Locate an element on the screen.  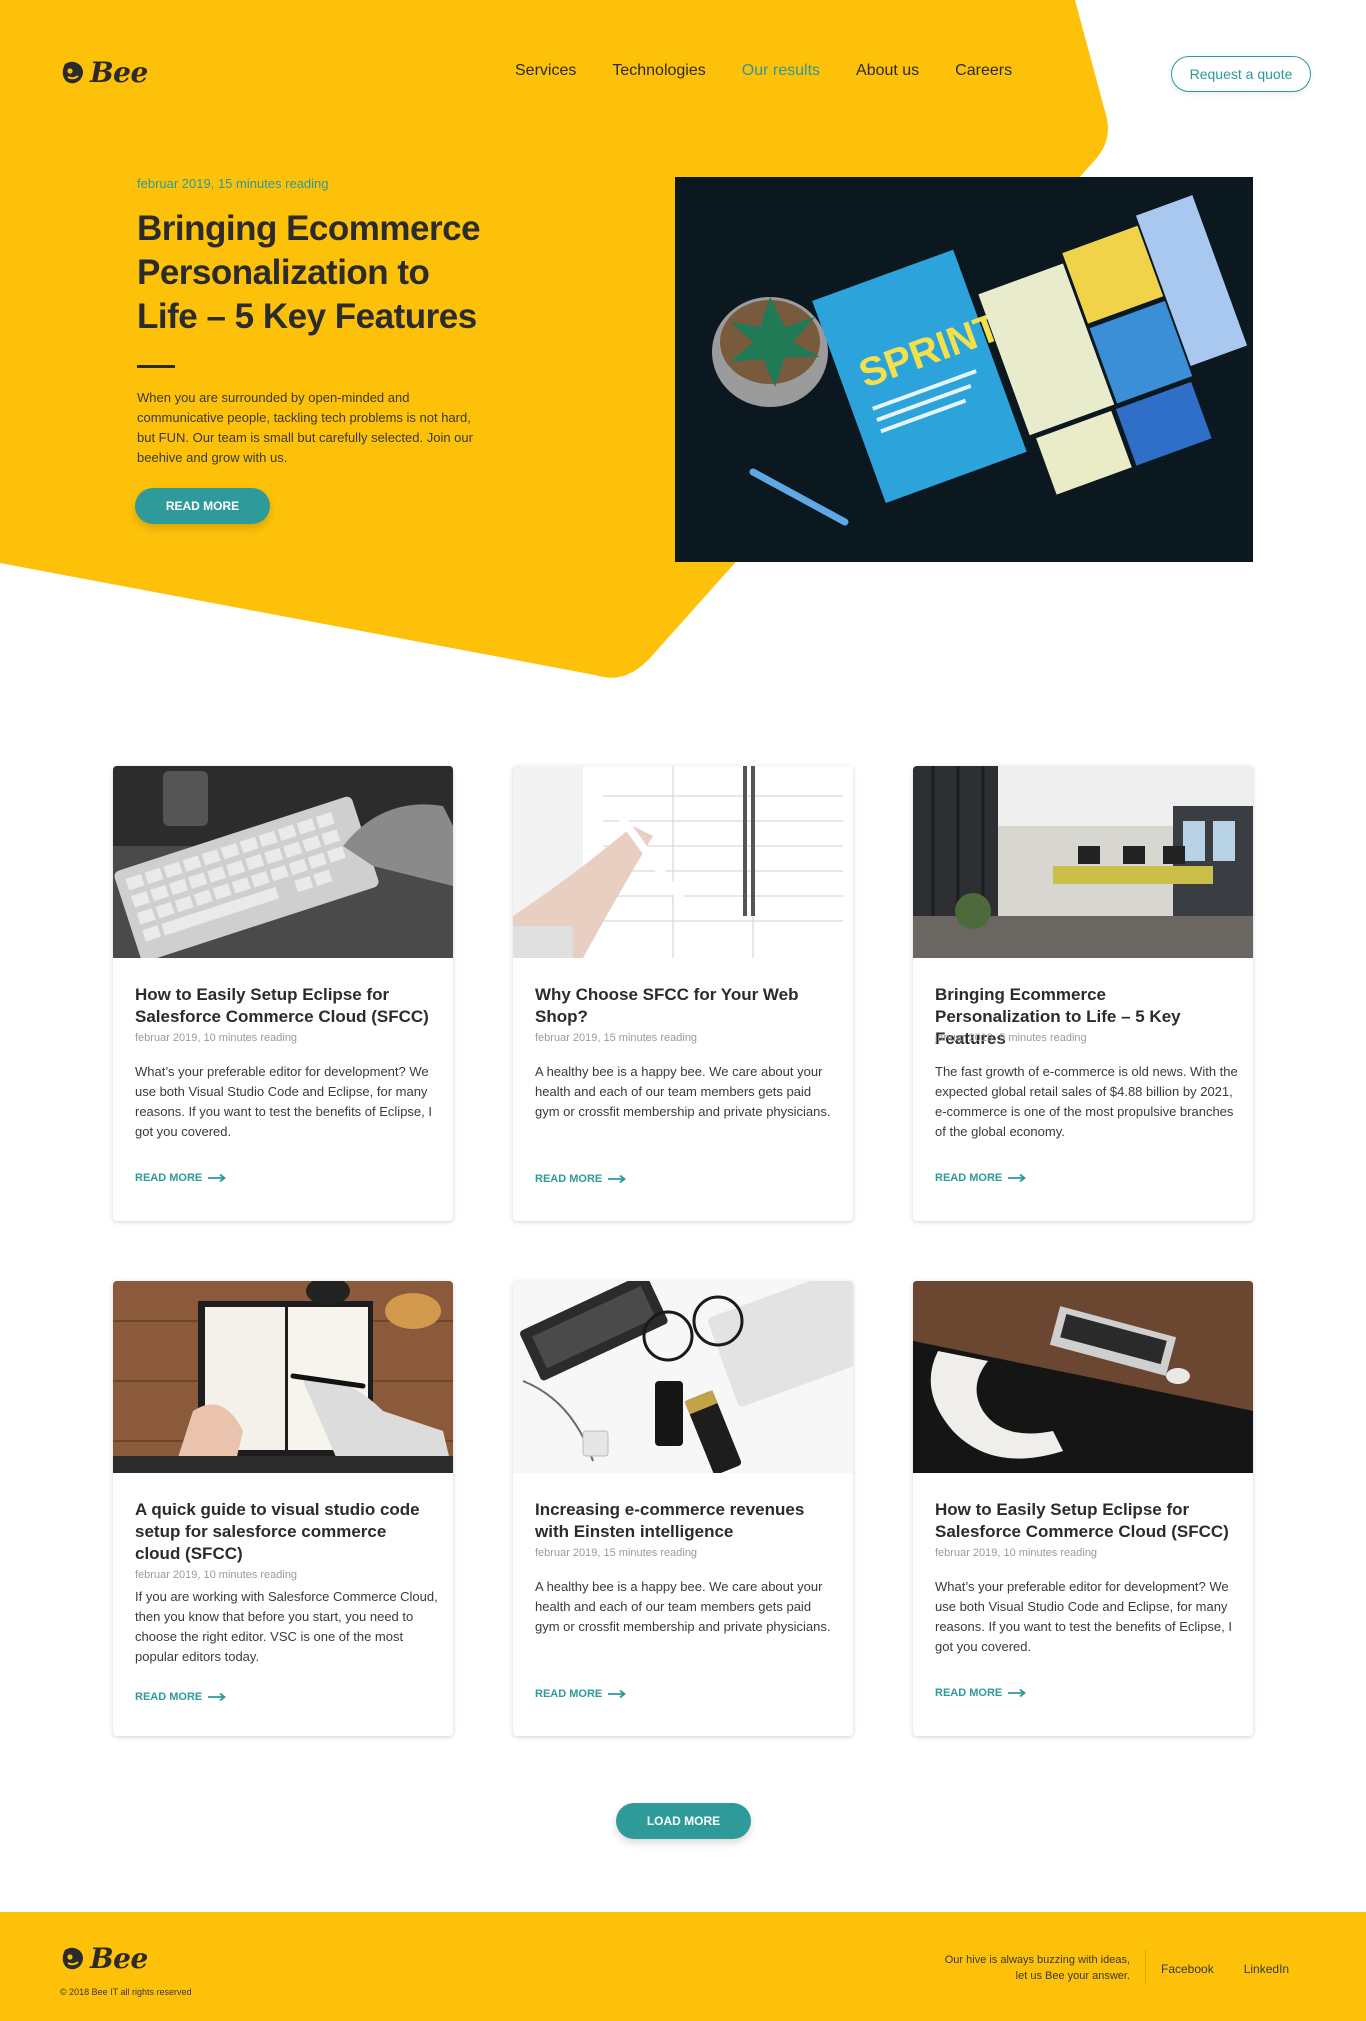
bee-logo: Bee is located at coordinates (104, 72).